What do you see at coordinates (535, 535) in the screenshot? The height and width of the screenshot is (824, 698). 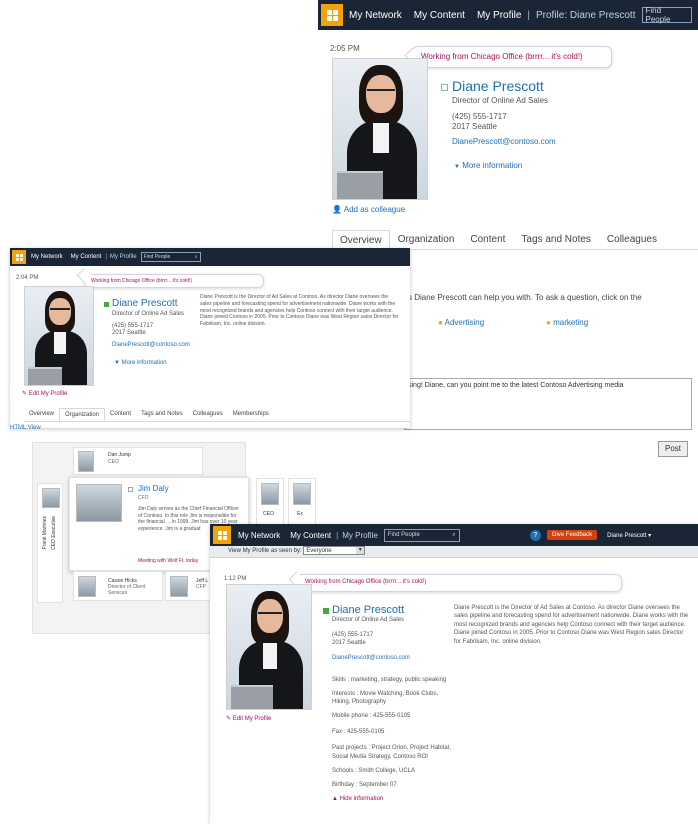 I see `help-icon: ?` at bounding box center [535, 535].